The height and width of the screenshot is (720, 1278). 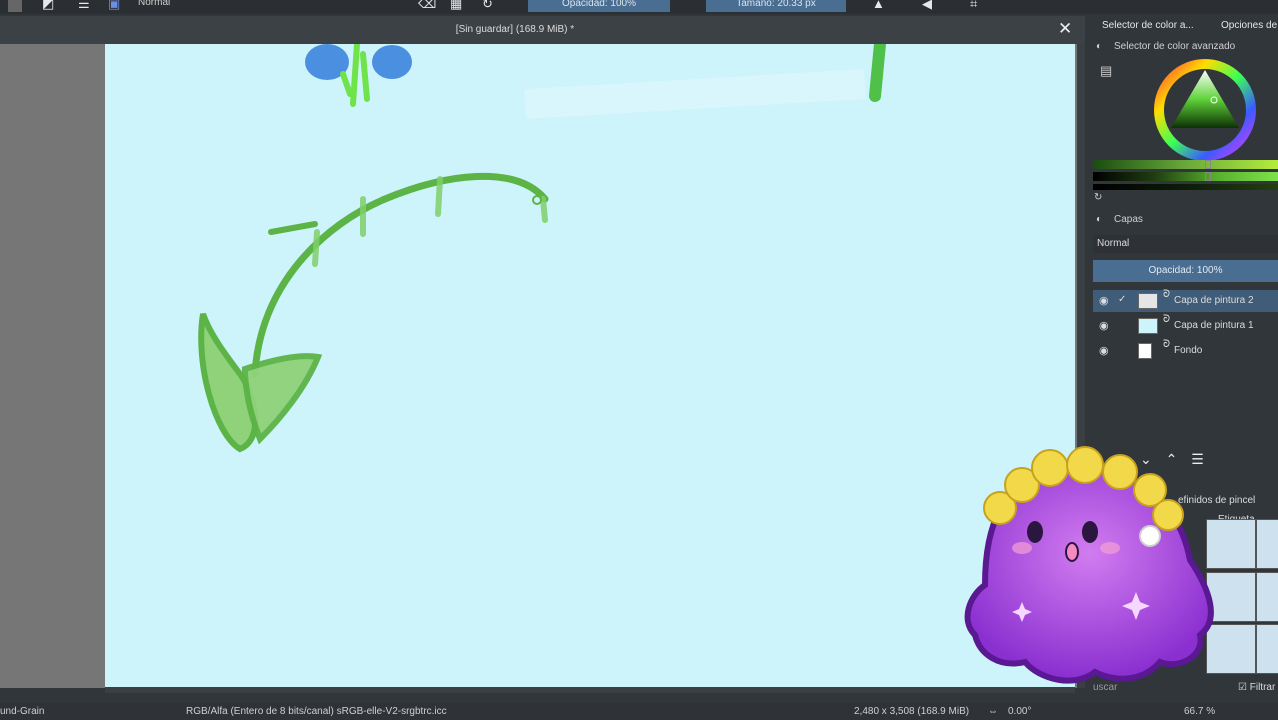 I want to click on selector-settings-icon: ▤, so click(x=1106, y=71).